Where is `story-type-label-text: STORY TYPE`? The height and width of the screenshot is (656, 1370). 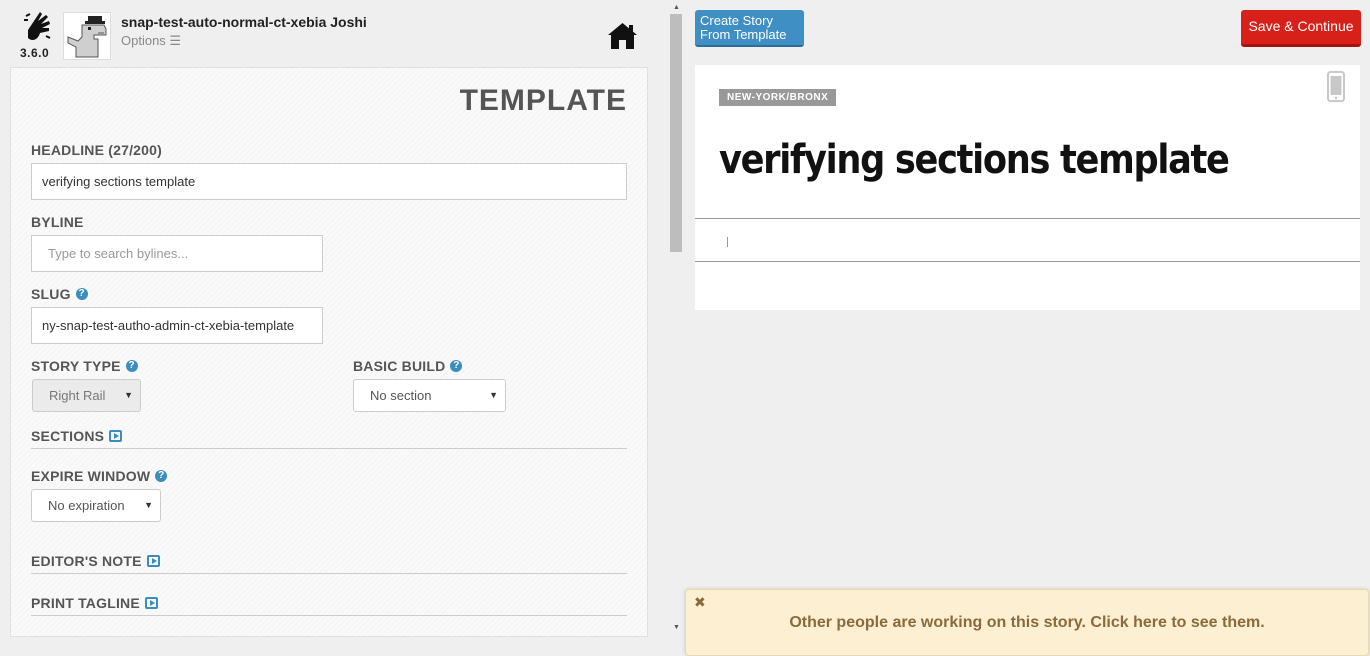 story-type-label-text: STORY TYPE is located at coordinates (76, 366).